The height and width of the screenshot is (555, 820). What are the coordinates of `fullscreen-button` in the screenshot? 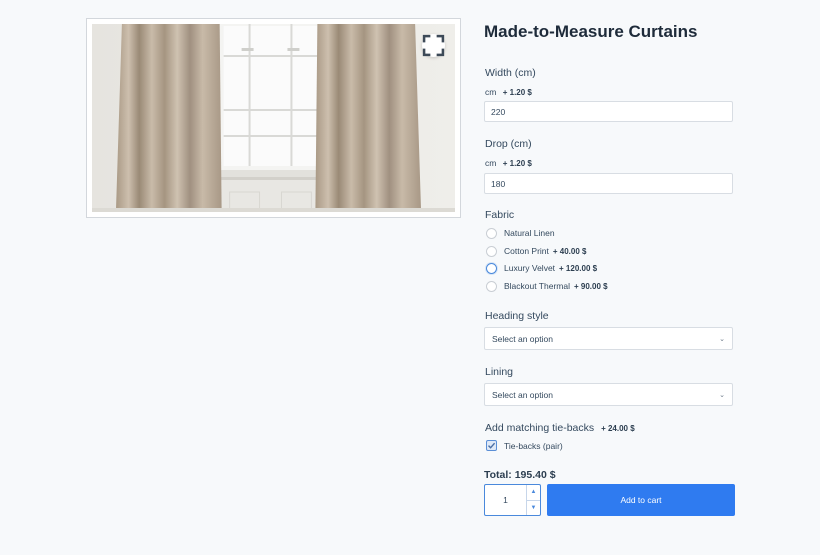 It's located at (433, 45).